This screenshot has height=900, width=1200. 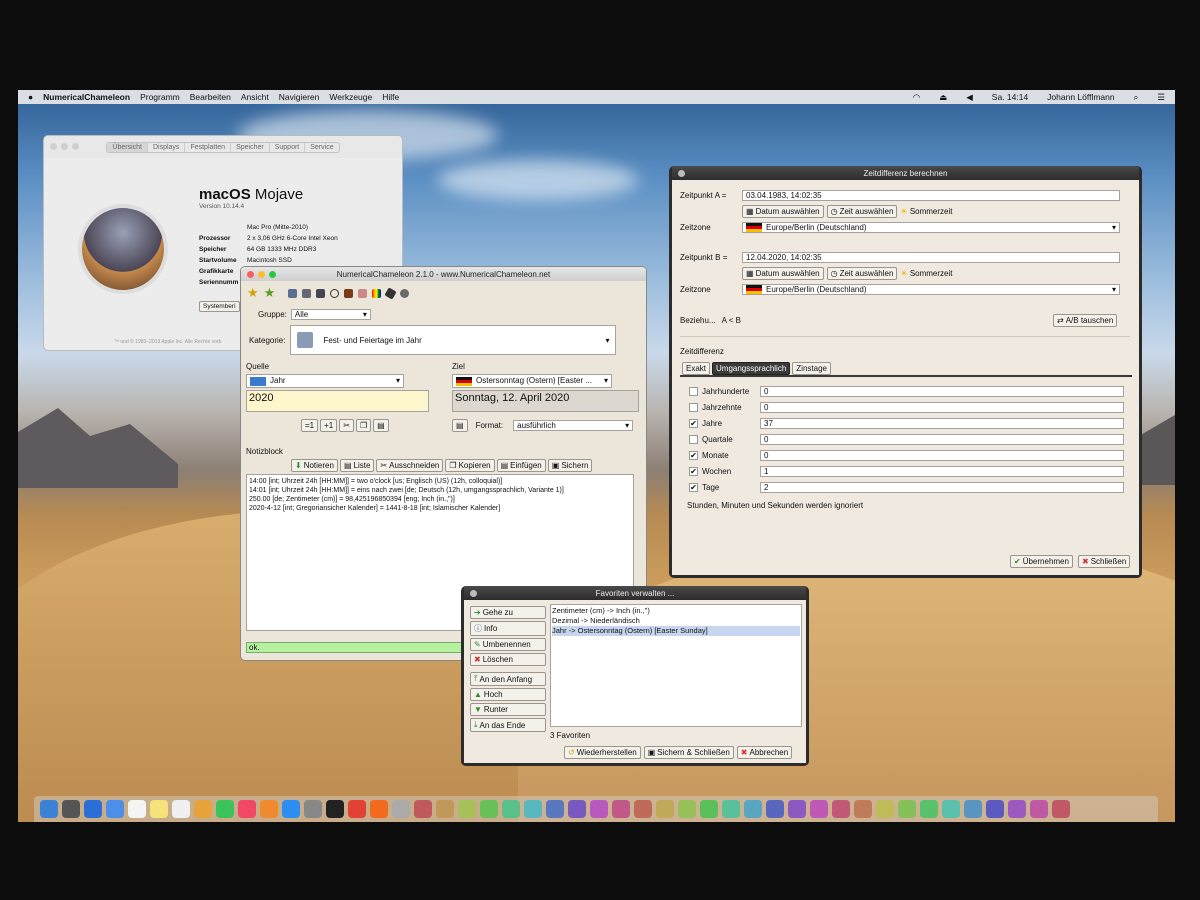 I want to click on tab-uebersicht: Übersicht, so click(x=127, y=147).